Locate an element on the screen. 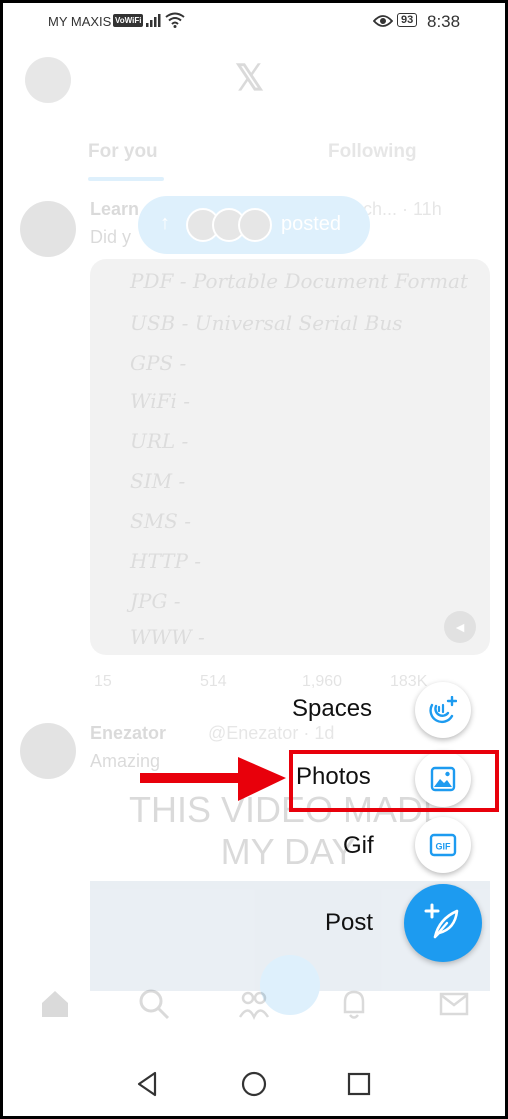 This screenshot has width=508, height=1119. post-author-name: Enezator is located at coordinates (128, 733).